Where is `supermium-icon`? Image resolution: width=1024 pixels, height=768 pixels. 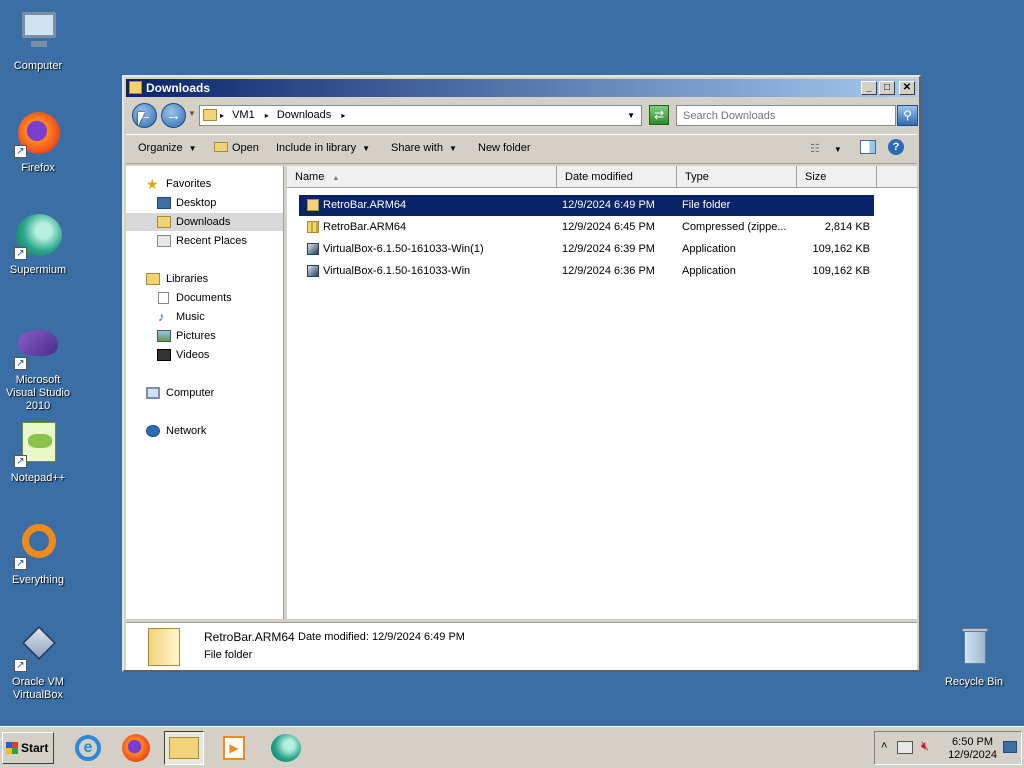
supermium-icon is located at coordinates (286, 748).